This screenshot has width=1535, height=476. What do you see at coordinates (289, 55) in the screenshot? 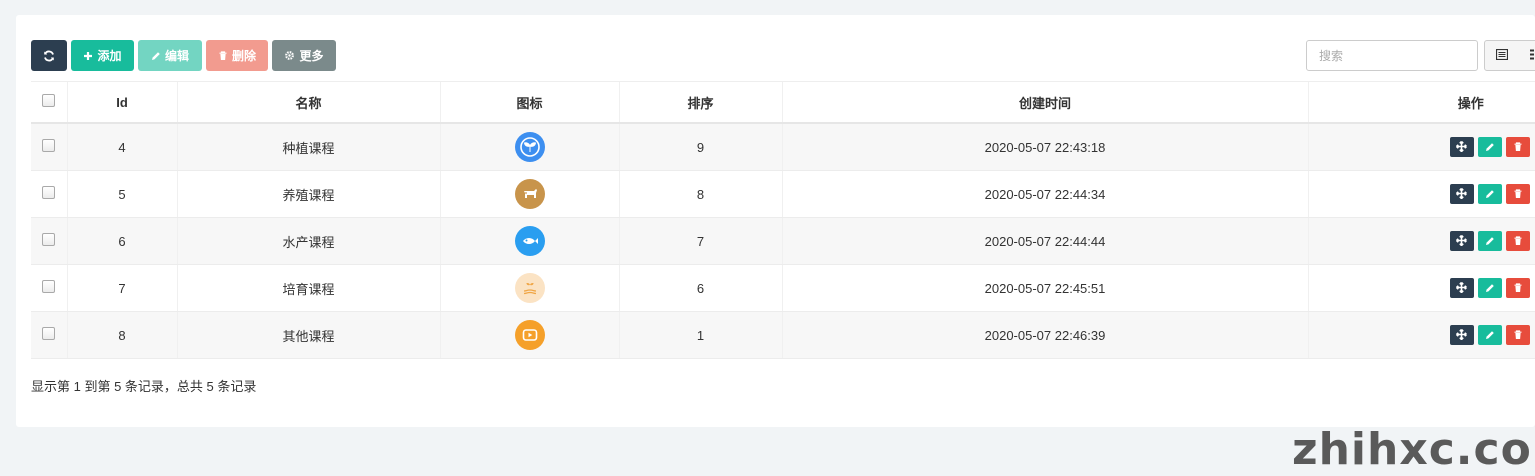
I see `gear-icon` at bounding box center [289, 55].